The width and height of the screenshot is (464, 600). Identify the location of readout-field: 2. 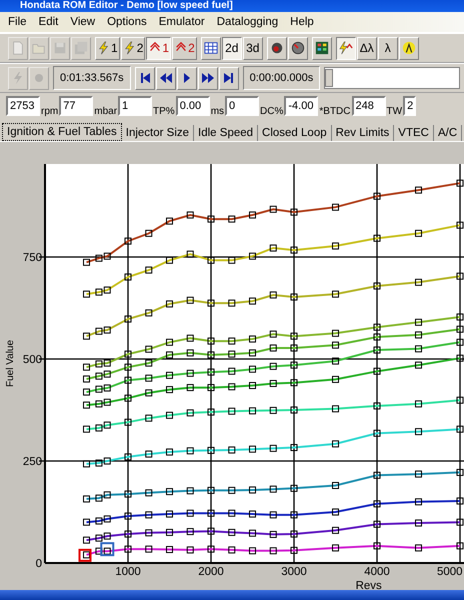
(409, 106).